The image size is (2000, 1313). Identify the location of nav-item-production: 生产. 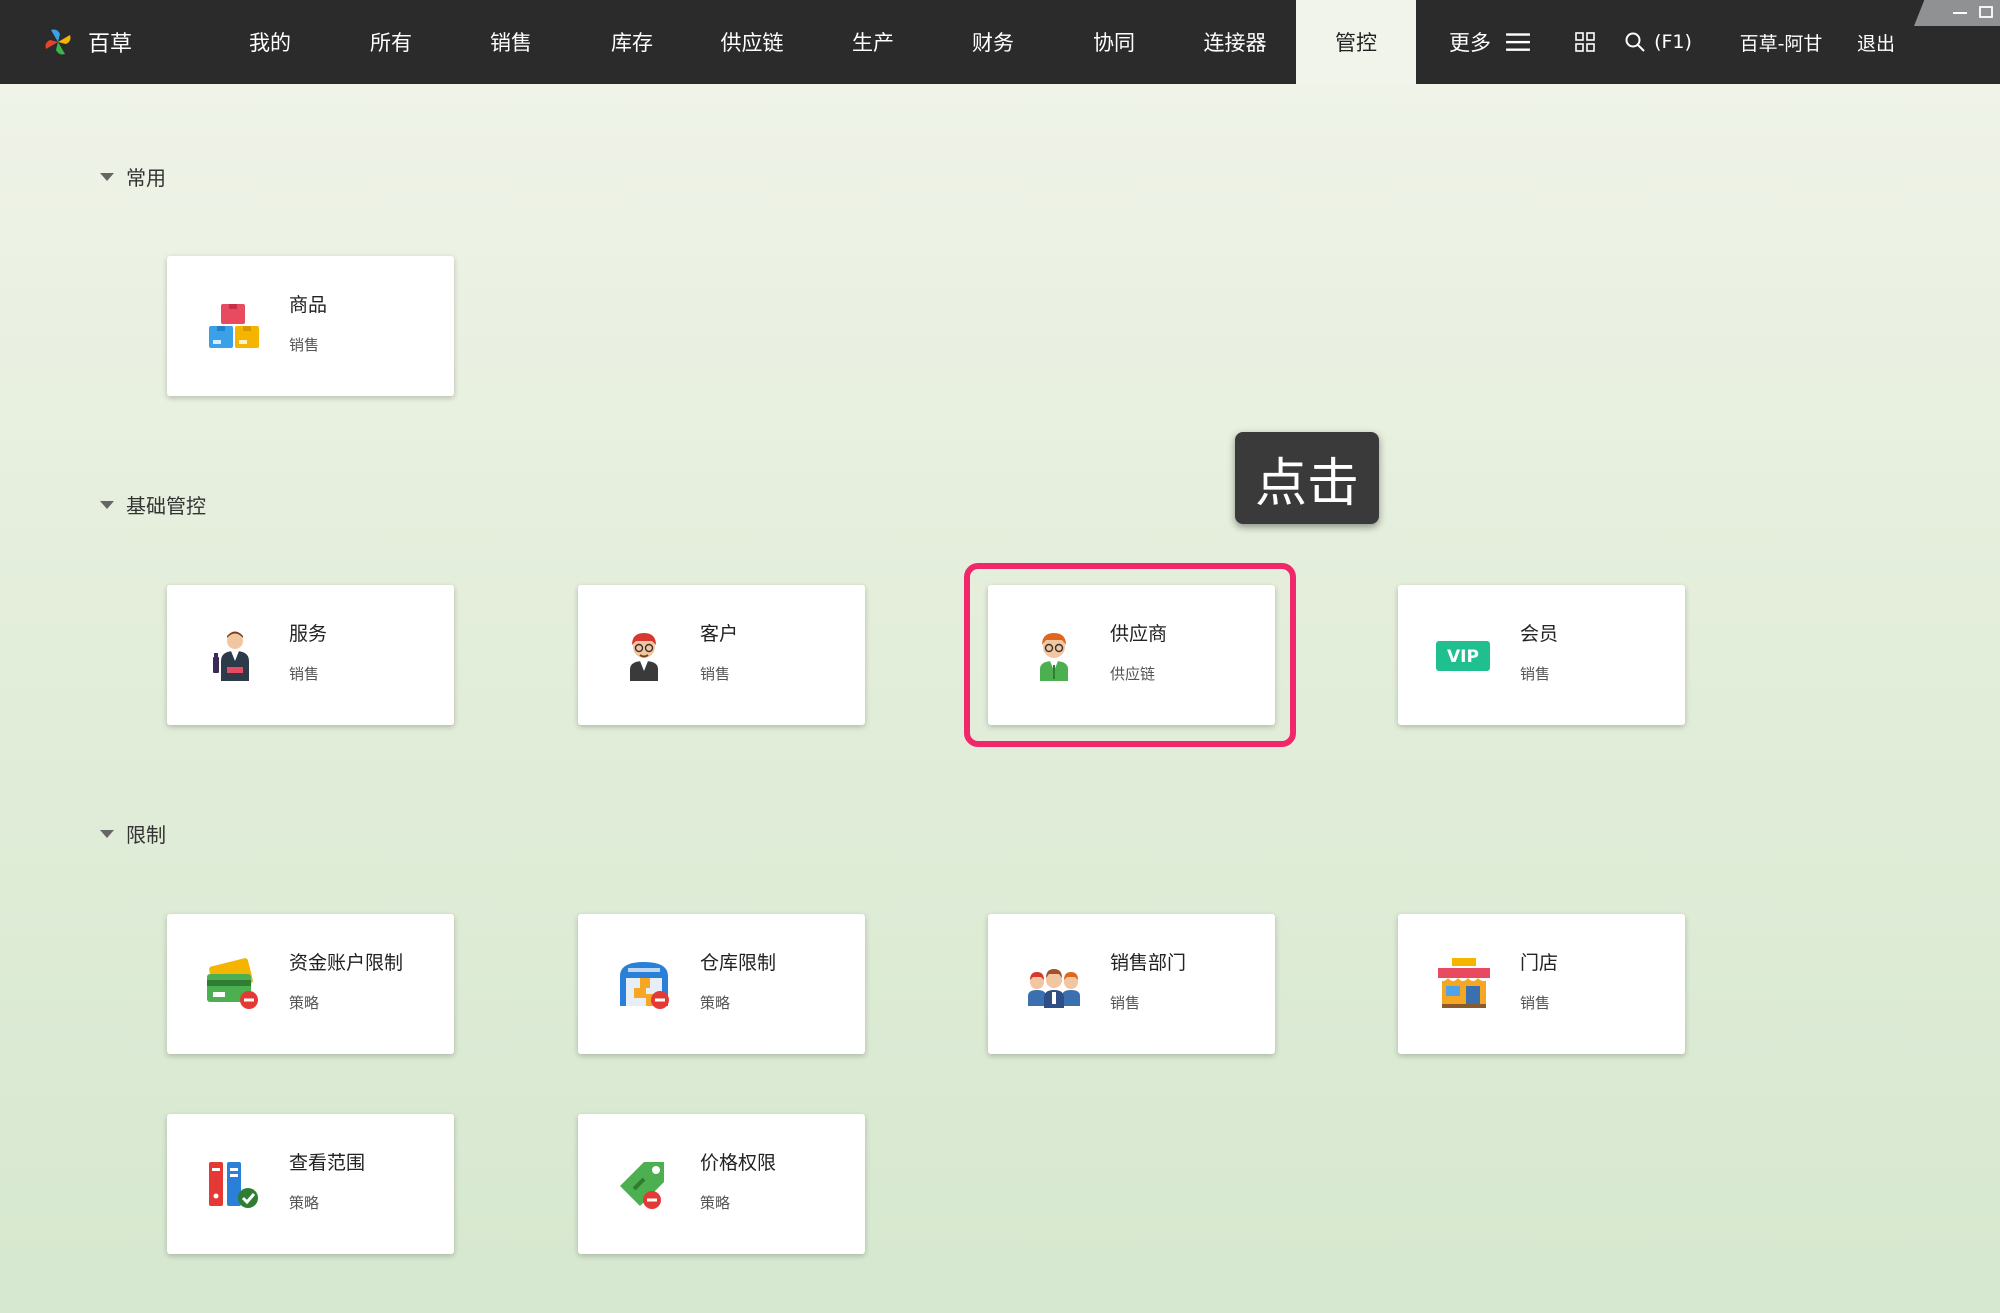
(873, 42).